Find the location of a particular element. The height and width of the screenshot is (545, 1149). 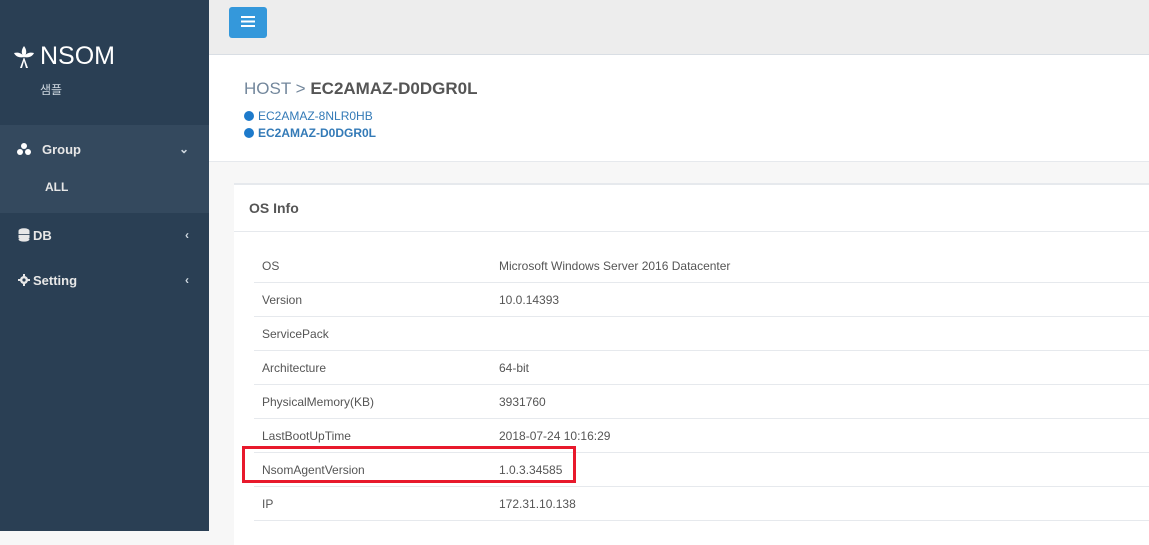

hamburger-icon is located at coordinates (248, 23).